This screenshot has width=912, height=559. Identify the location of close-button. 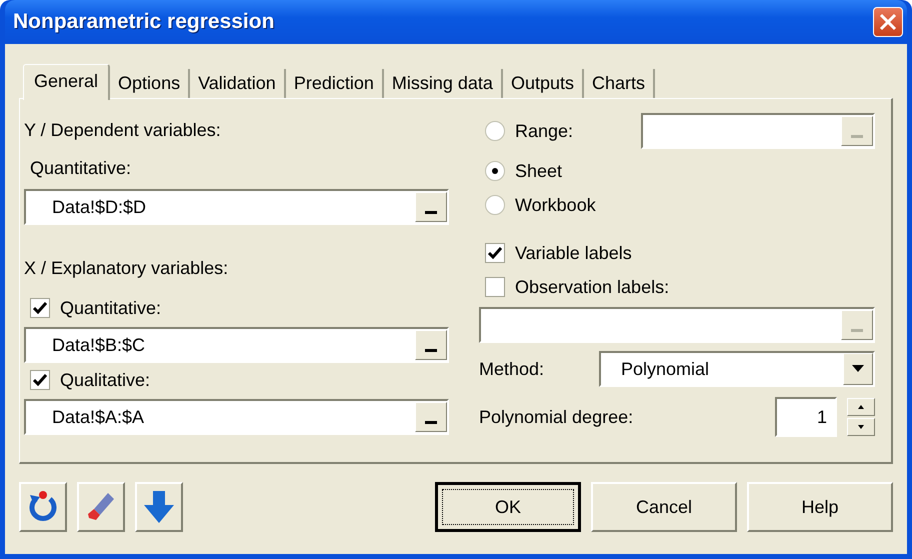
(888, 22).